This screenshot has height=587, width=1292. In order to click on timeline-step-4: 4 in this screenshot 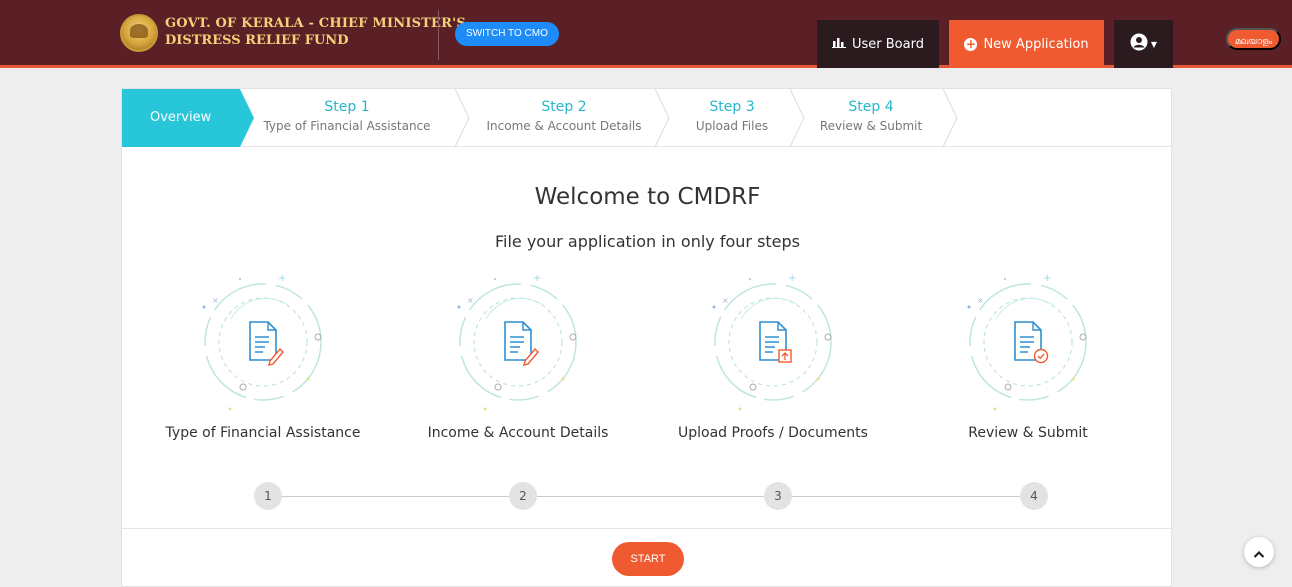, I will do `click(1034, 496)`.